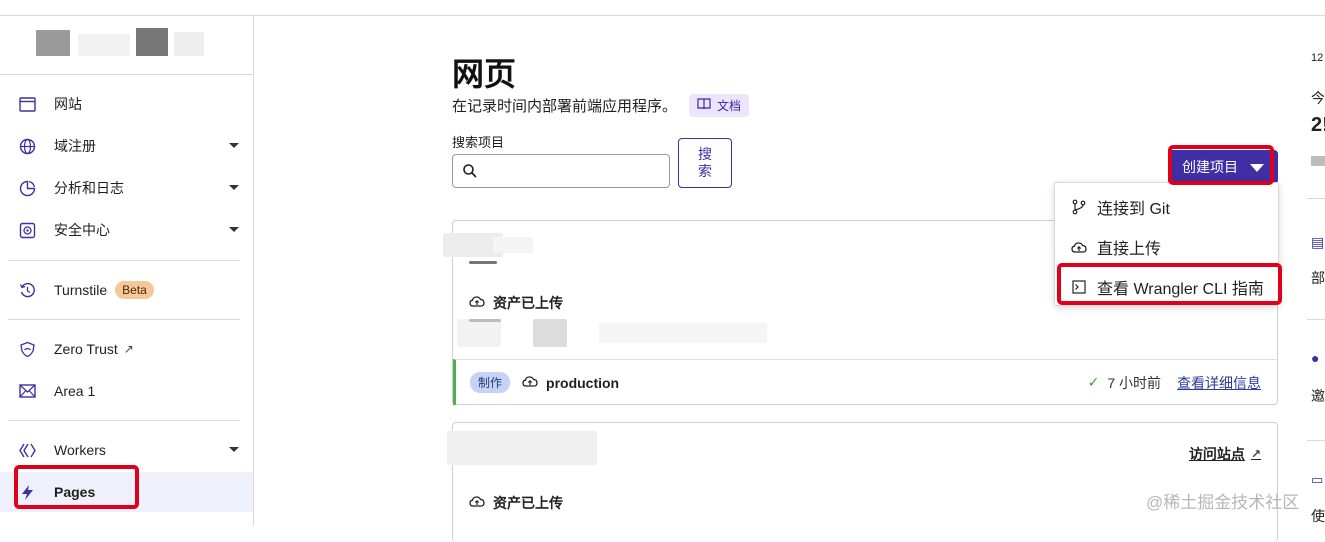 This screenshot has height=542, width=1325. Describe the element at coordinates (865, 382) in the screenshot. I see `deployment-row: 制作 production ✓ 7 小时前 查看详细信息` at that location.